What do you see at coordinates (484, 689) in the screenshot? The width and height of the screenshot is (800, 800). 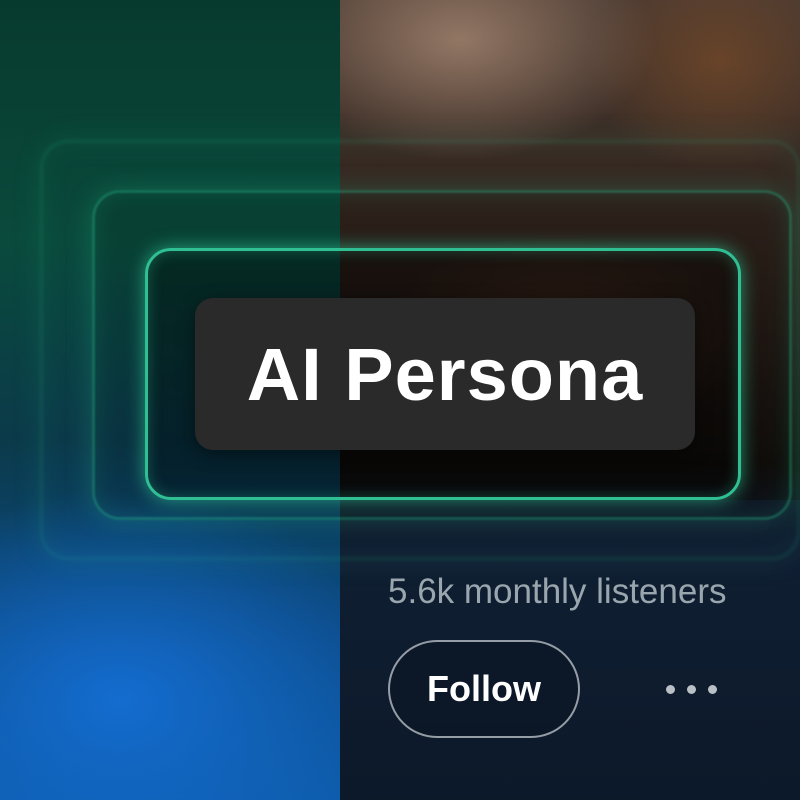 I see `follow-button: Follow` at bounding box center [484, 689].